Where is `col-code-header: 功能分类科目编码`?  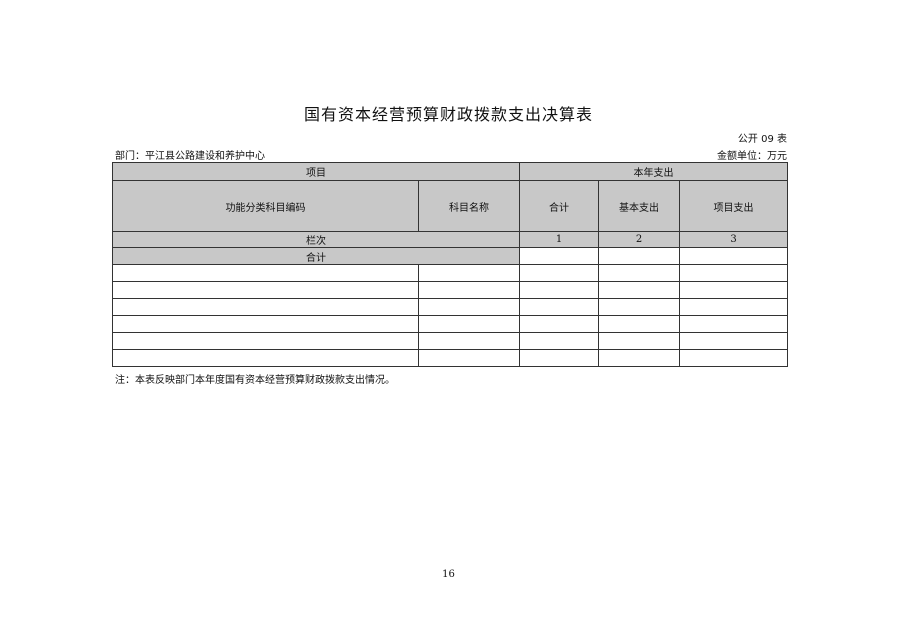
col-code-header: 功能分类科目编码 is located at coordinates (265, 206).